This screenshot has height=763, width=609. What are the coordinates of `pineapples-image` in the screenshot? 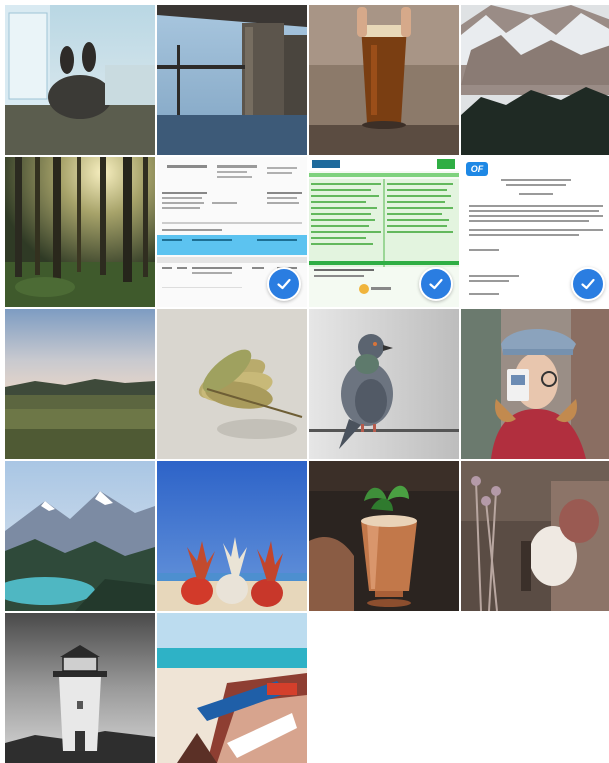 It's located at (232, 536).